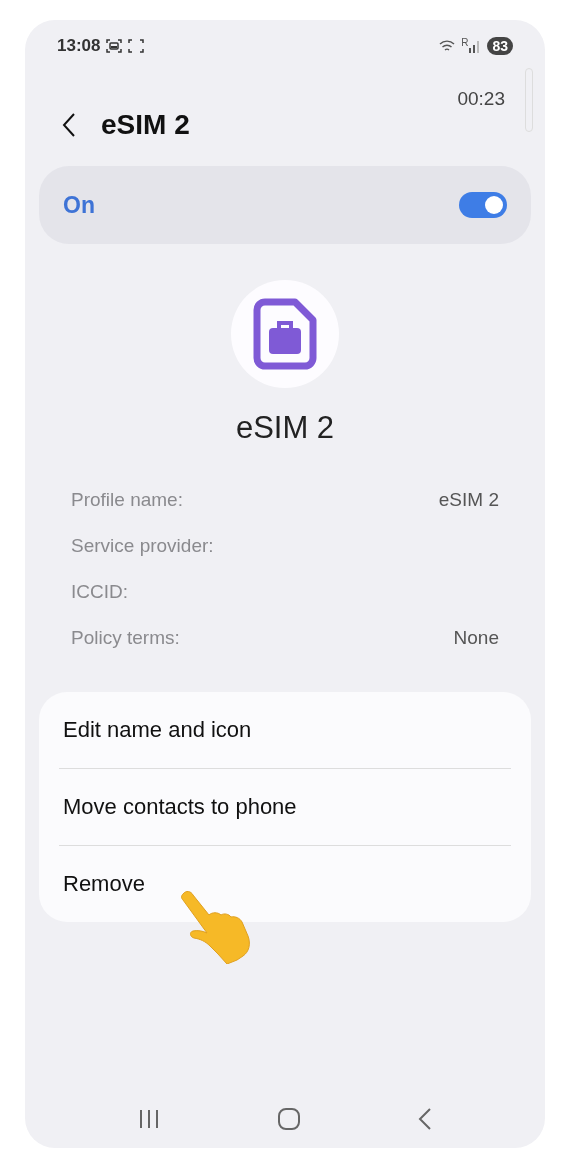 Image resolution: width=570 pixels, height=1170 pixels. Describe the element at coordinates (285, 807) in the screenshot. I see `action-item: Move contacts to phone` at that location.